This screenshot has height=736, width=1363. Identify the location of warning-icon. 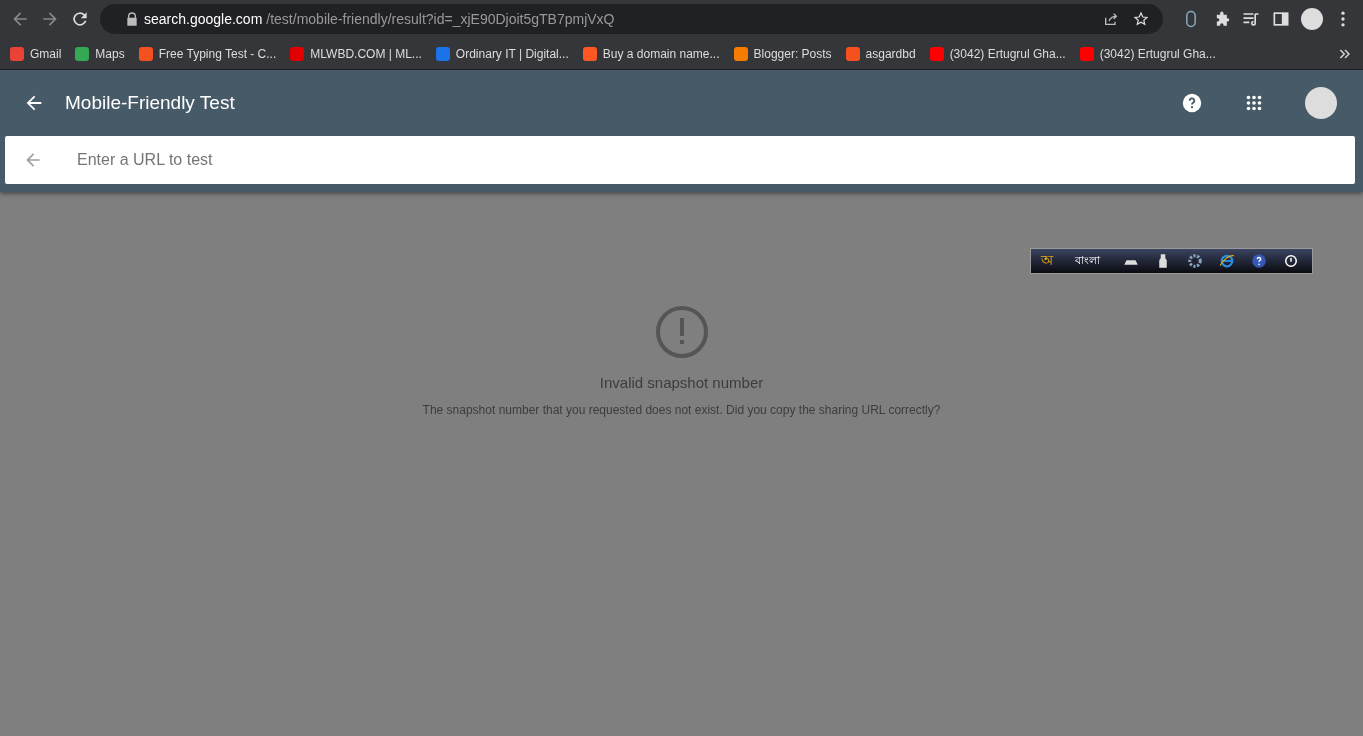
(681, 332).